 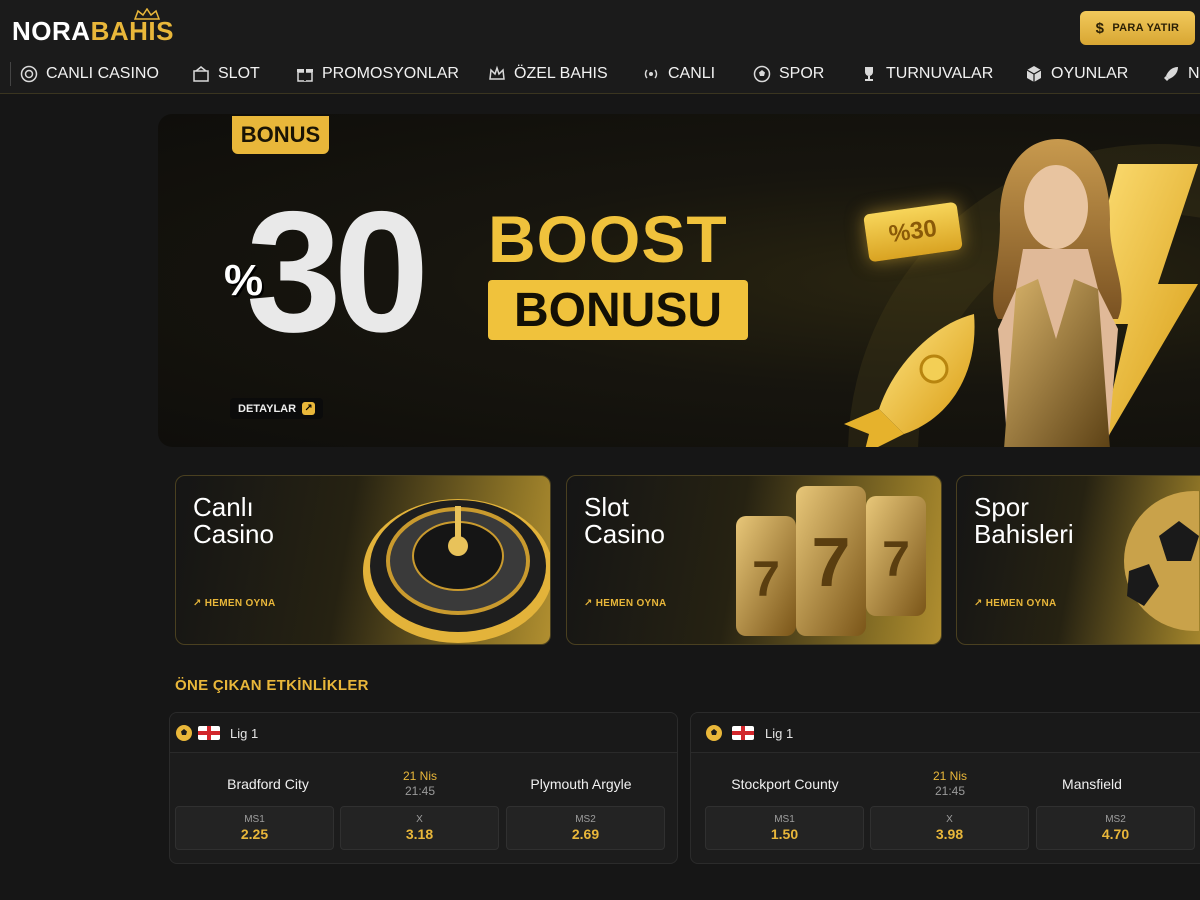 What do you see at coordinates (802, 73) in the screenshot?
I see `nav-label: SPOR` at bounding box center [802, 73].